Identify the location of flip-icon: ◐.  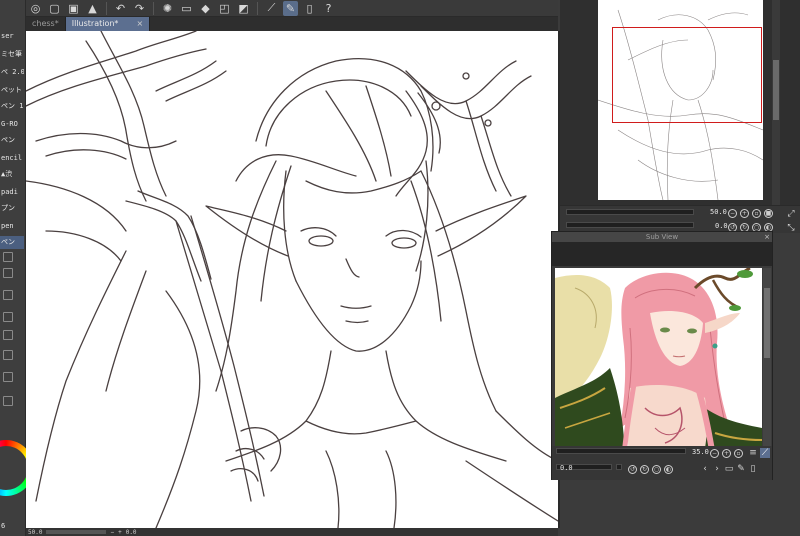
(668, 469).